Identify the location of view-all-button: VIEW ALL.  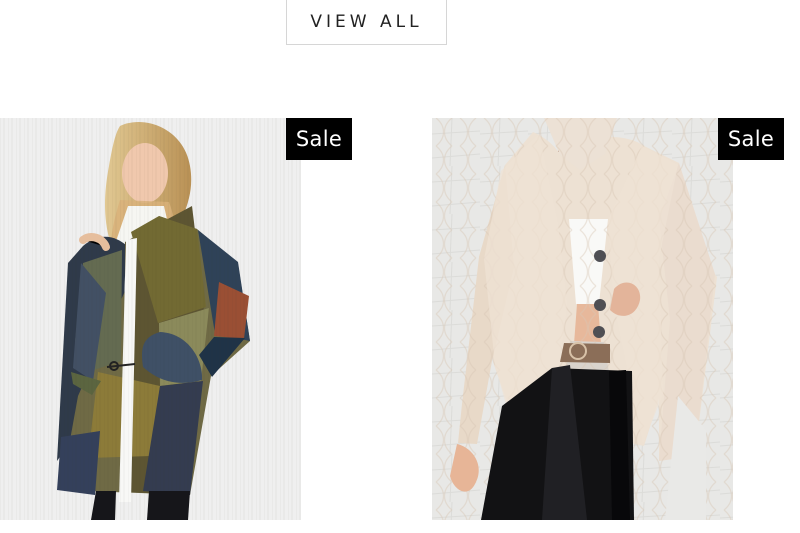
(366, 22).